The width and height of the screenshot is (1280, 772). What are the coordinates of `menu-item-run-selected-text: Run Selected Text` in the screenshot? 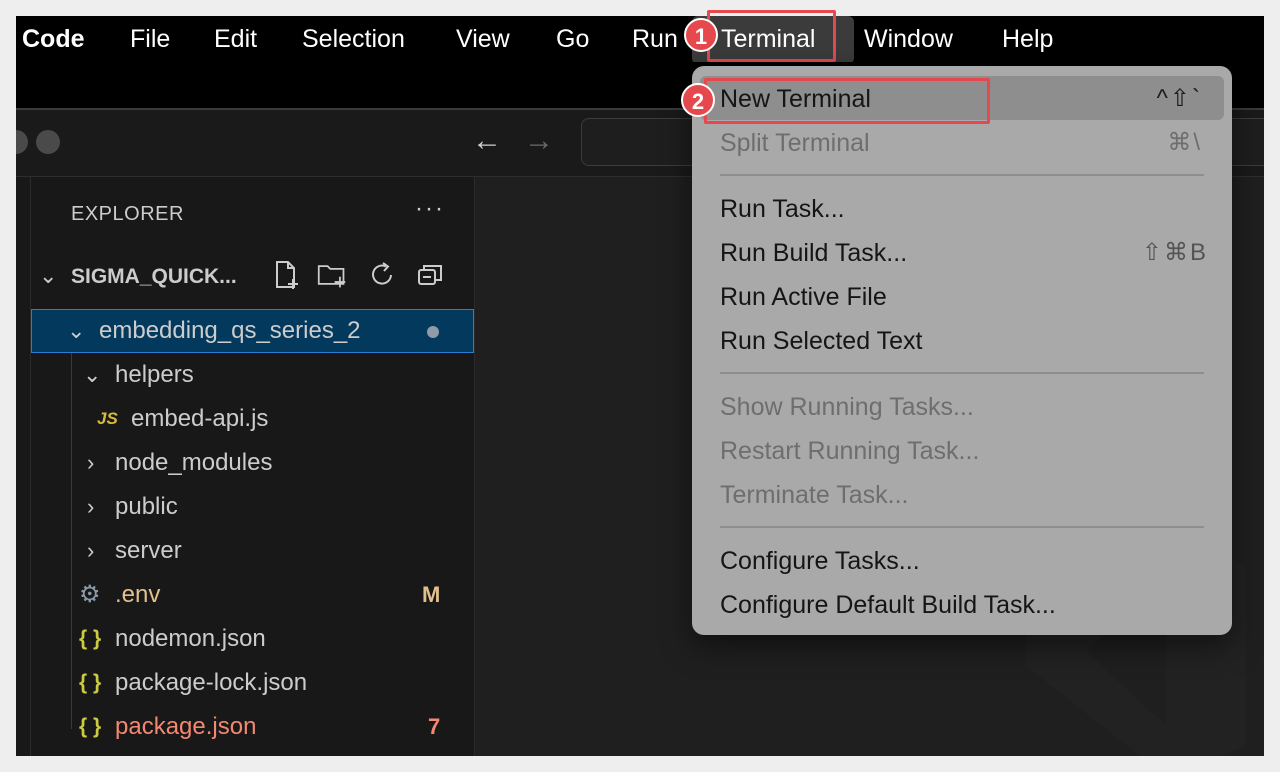 It's located at (962, 340).